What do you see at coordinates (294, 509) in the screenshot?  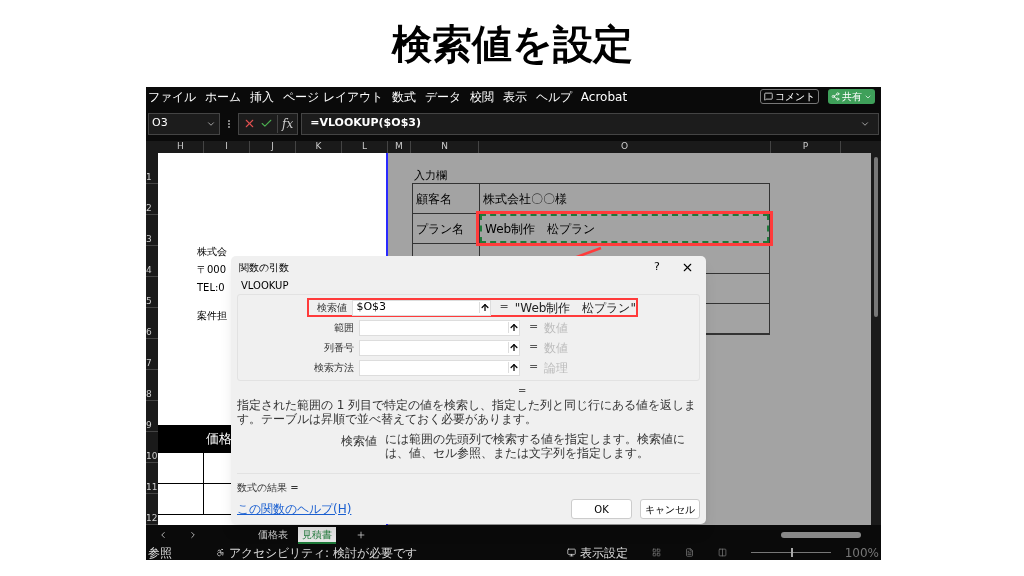 I see `help-link: この関数のヘルプ(H)` at bounding box center [294, 509].